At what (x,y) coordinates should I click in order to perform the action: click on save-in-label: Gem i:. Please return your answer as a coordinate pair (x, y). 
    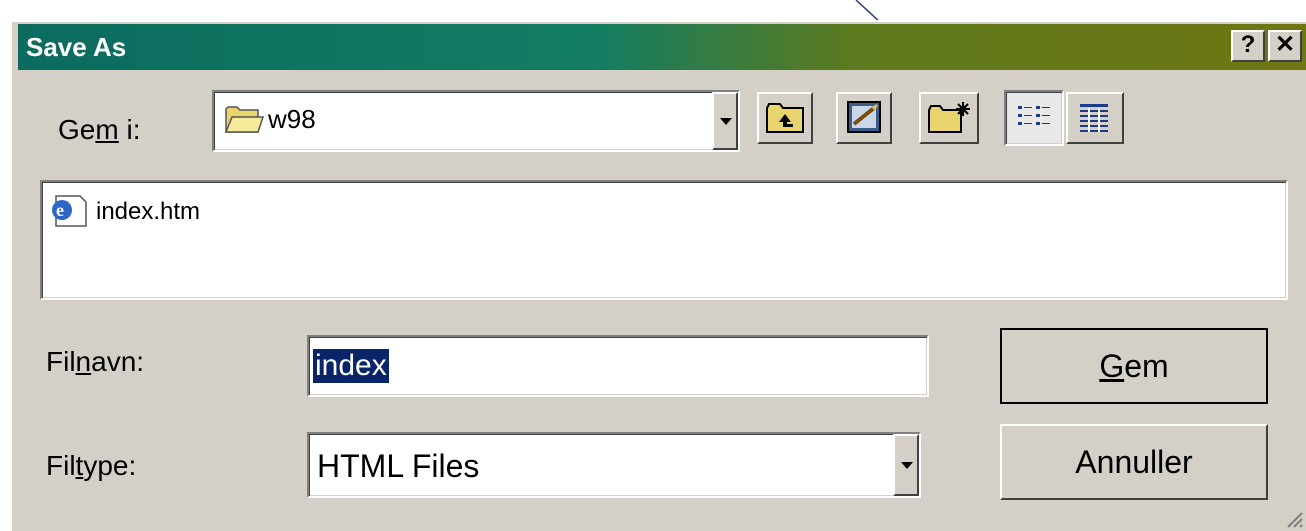
    Looking at the image, I should click on (99, 129).